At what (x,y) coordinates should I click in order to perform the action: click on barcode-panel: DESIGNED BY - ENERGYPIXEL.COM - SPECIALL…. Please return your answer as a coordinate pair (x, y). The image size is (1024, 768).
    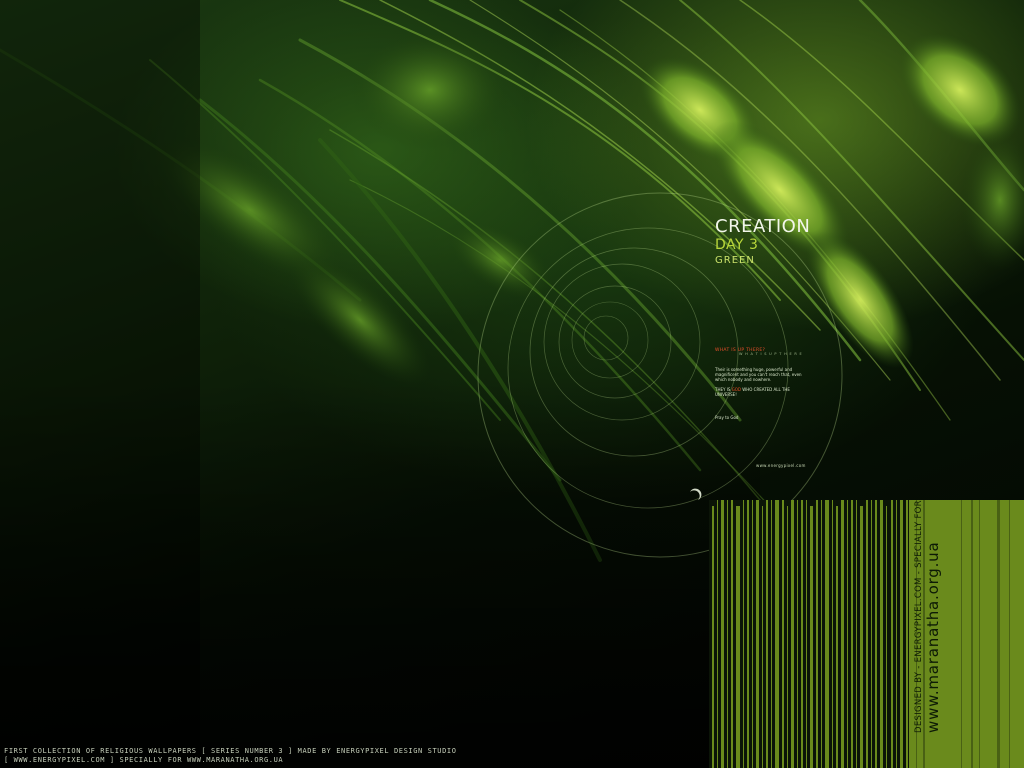
    Looking at the image, I should click on (866, 634).